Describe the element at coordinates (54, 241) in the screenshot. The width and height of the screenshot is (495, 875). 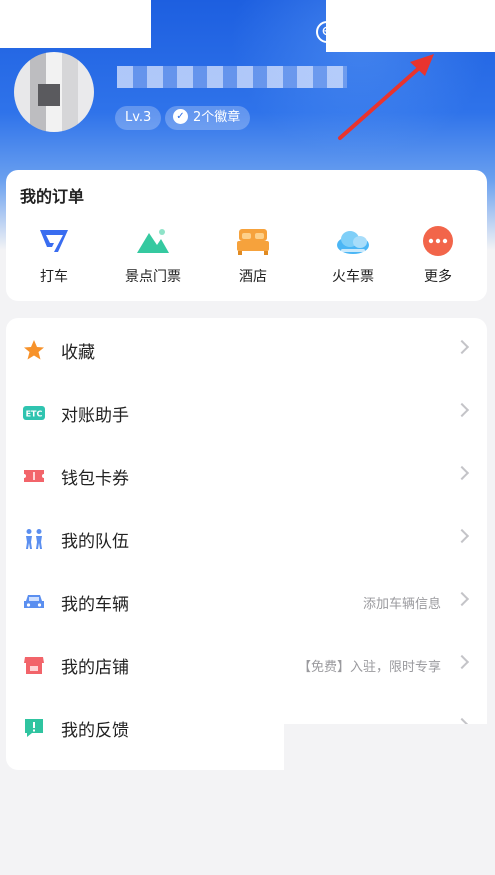
I see `taxi-icon` at that location.